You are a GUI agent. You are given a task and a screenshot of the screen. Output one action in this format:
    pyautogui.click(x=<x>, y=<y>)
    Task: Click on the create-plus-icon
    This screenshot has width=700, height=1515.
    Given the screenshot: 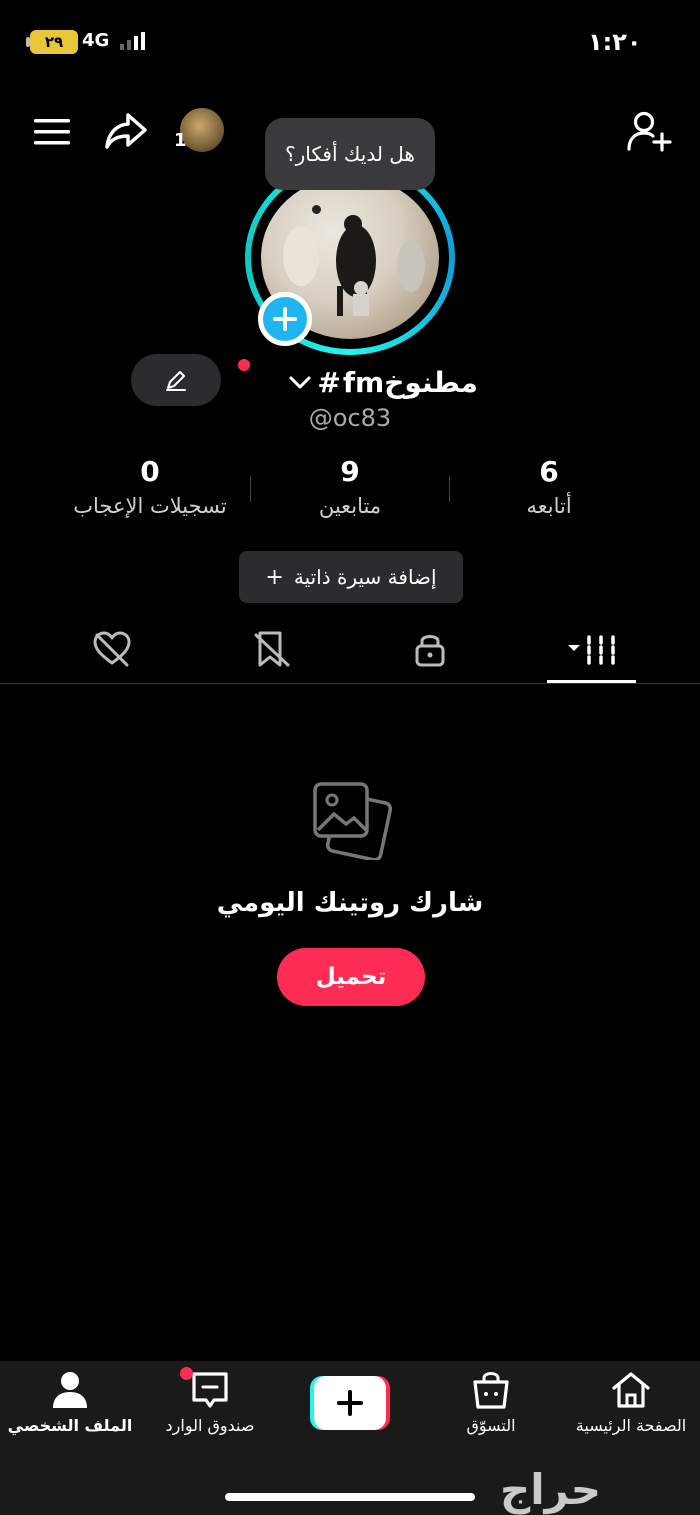 What is the action you would take?
    pyautogui.click(x=350, y=1403)
    